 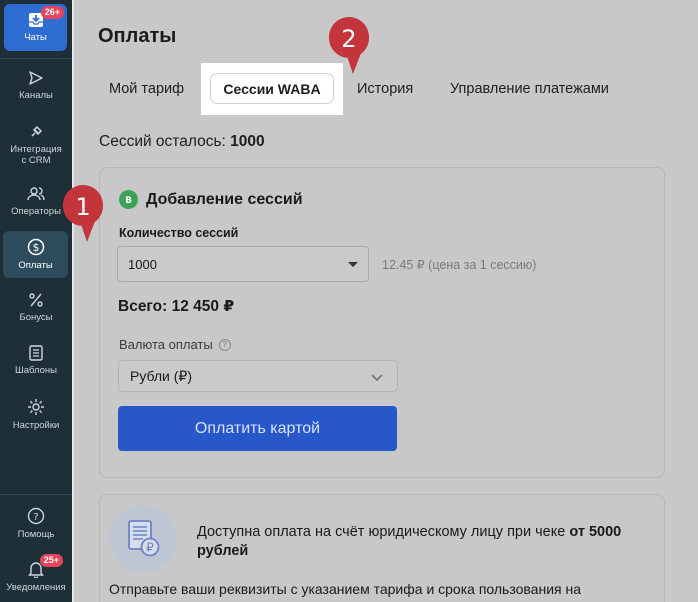 I want to click on users-icon, so click(x=36, y=194).